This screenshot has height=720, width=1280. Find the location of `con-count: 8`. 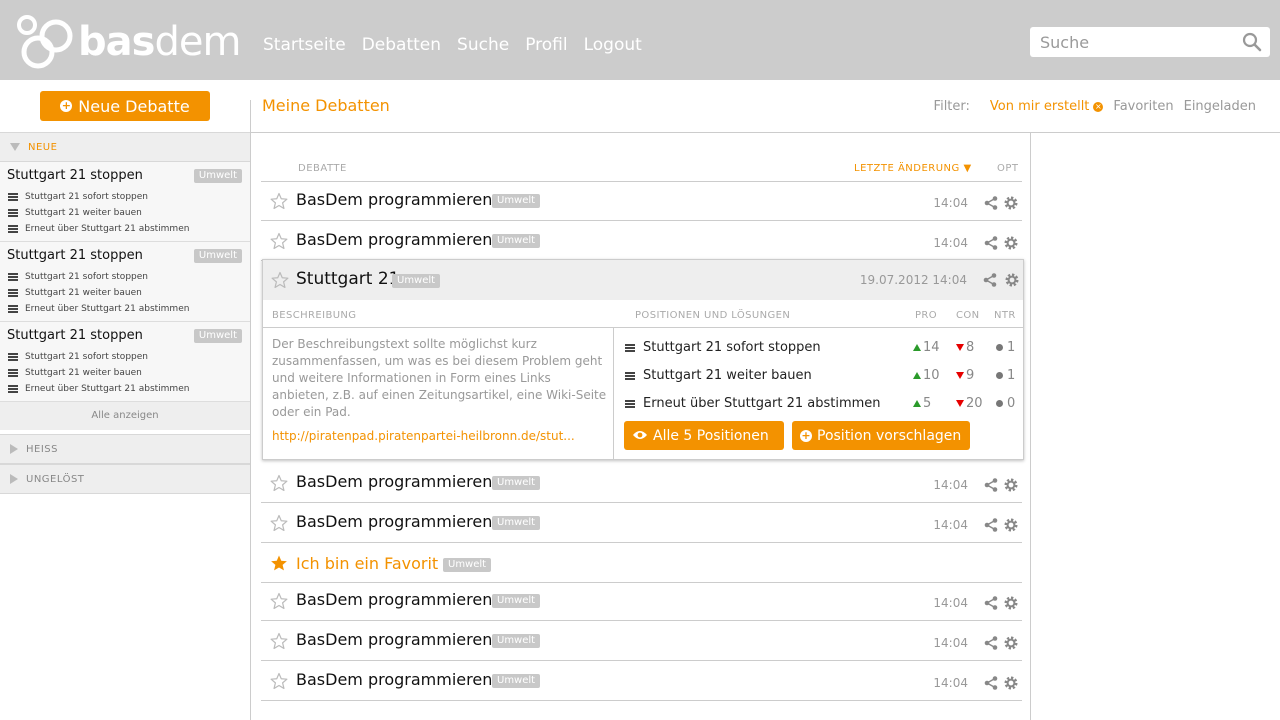

con-count: 8 is located at coordinates (965, 347).